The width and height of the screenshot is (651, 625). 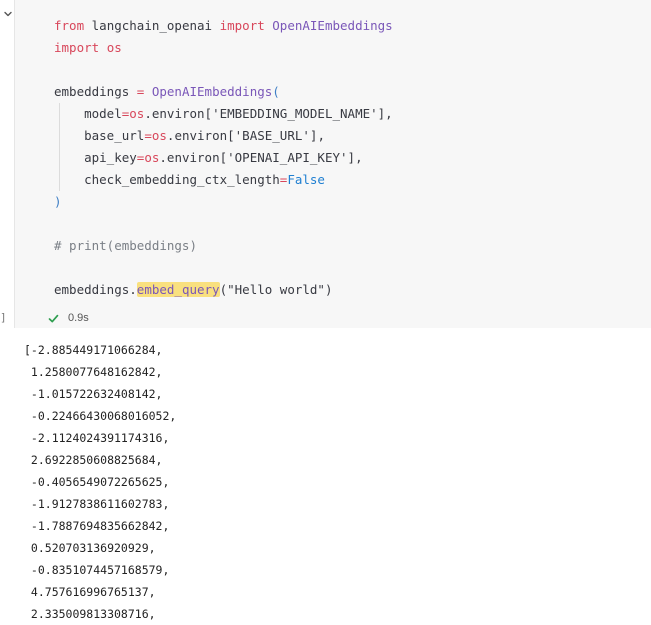 I want to click on code-line: embeddings = OpenAIEmbeddings(, so click(x=223, y=92).